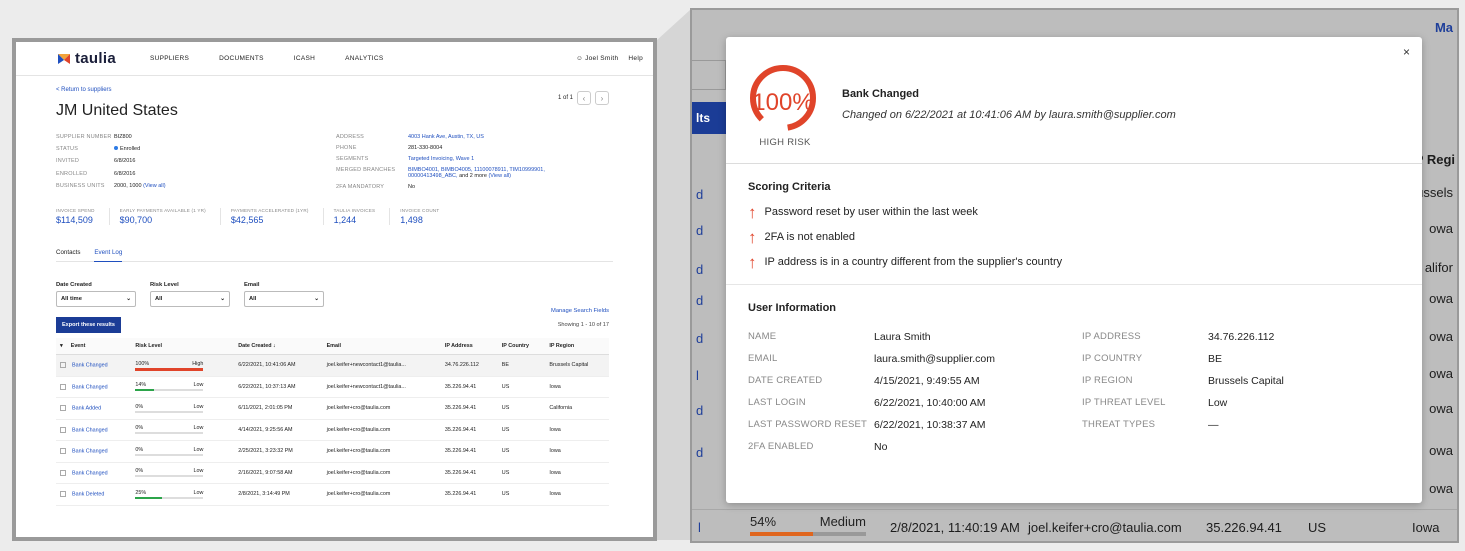 The image size is (1465, 551). I want to click on stat-payments-accelerated: PAYMENTS ACCELERATED (1YR) $42,565, so click(277, 216).